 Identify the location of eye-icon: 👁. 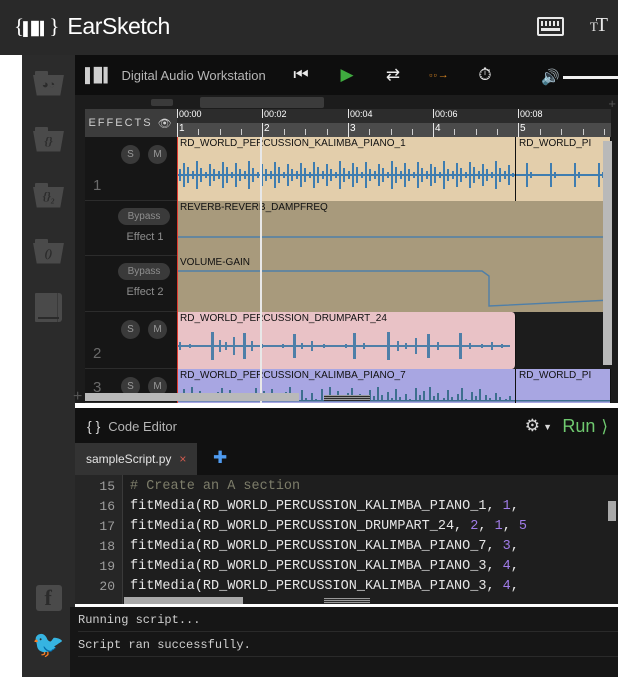
(166, 123).